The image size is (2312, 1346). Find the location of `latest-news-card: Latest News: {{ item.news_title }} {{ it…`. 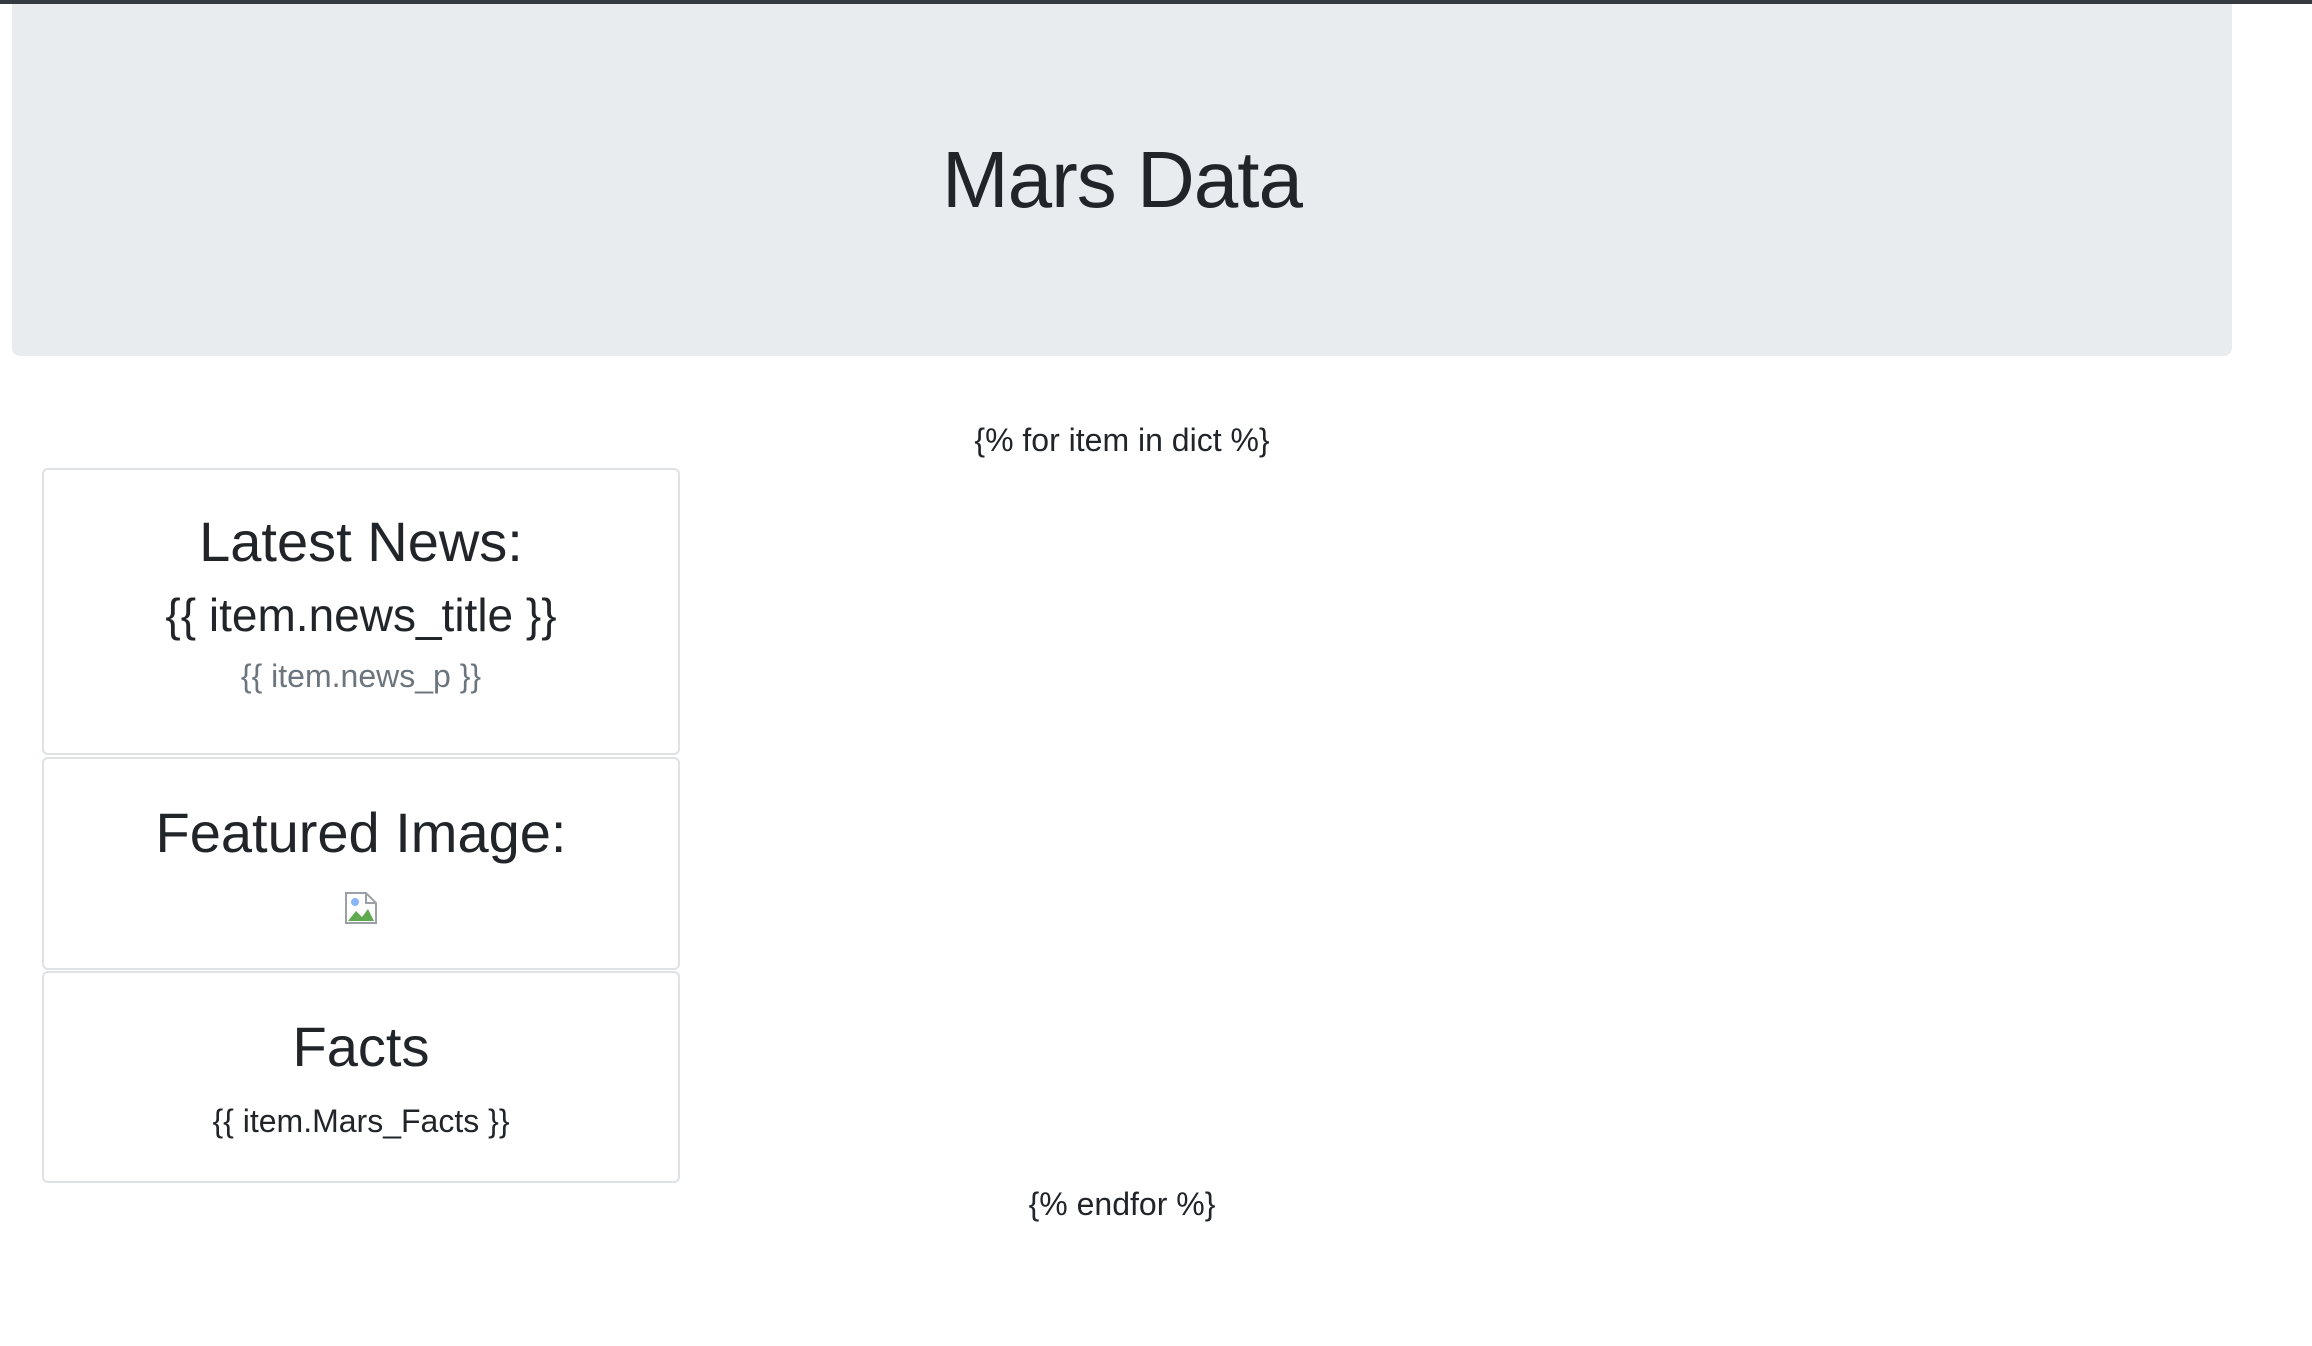

latest-news-card: Latest News: {{ item.news_title }} {{ it… is located at coordinates (361, 611).